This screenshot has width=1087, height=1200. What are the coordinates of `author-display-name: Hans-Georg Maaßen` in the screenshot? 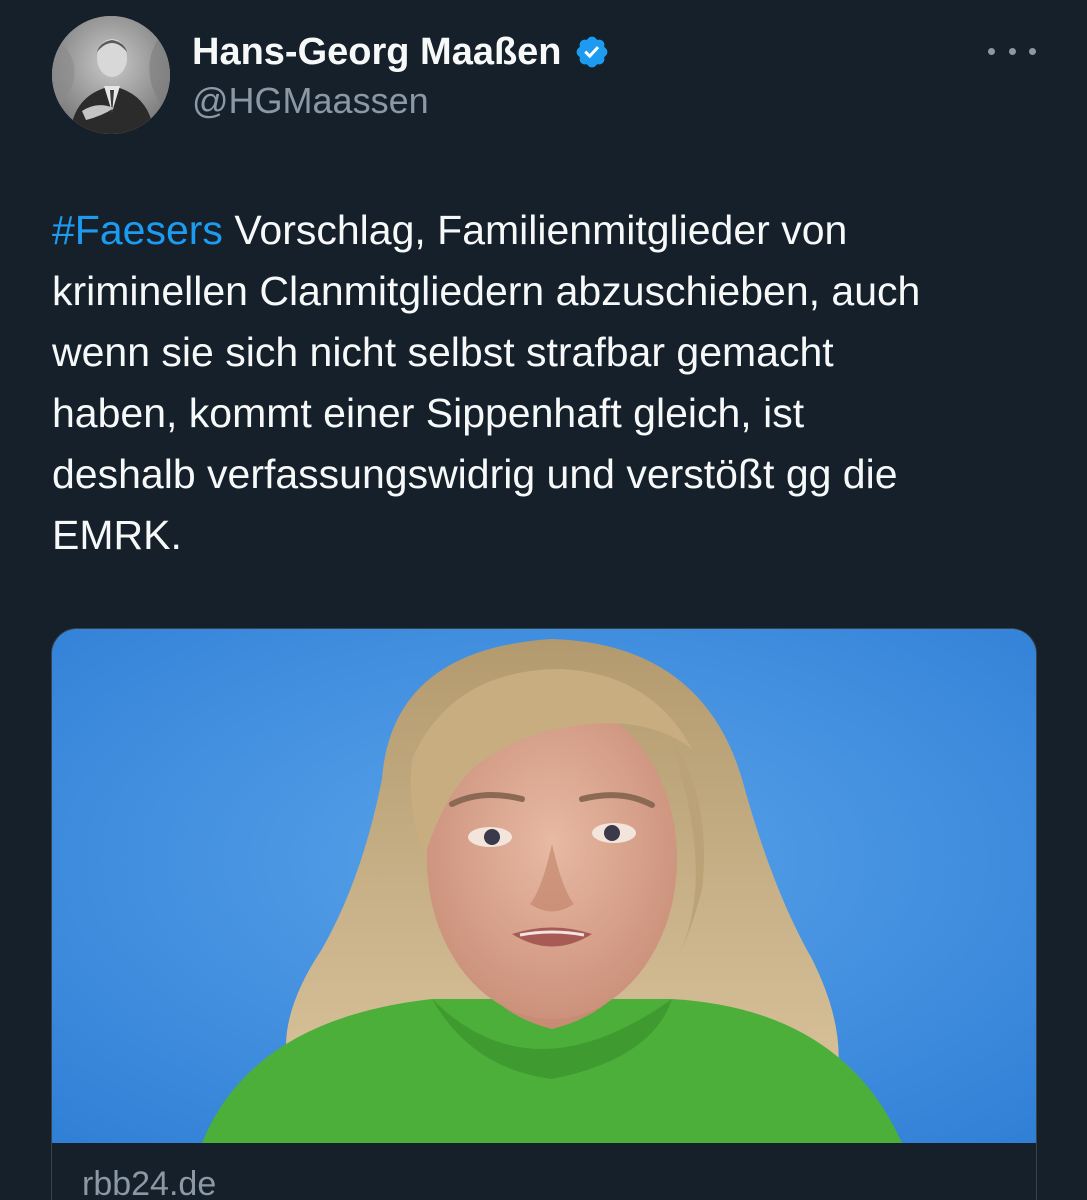 It's located at (377, 52).